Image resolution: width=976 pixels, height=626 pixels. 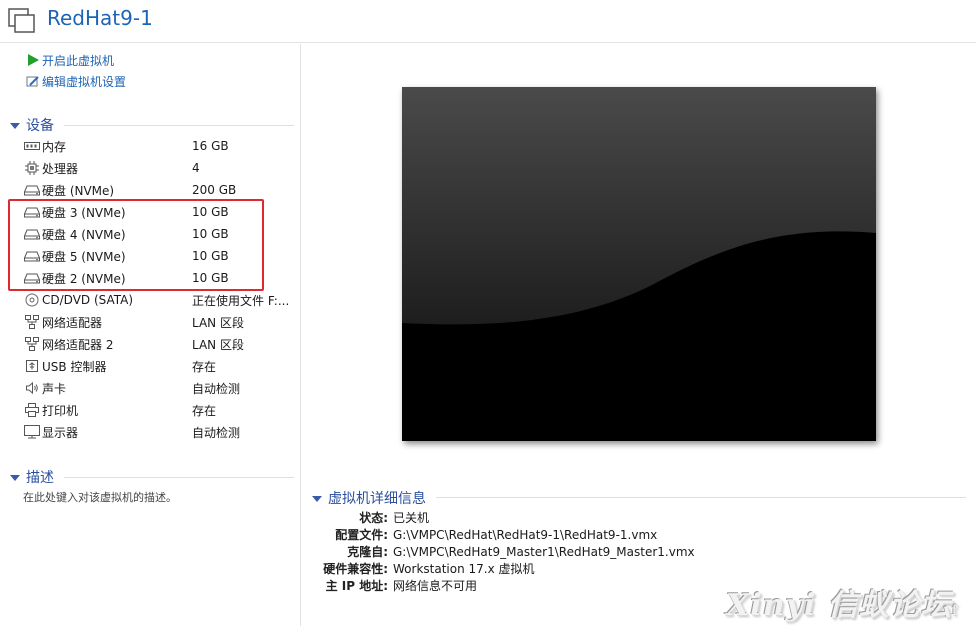 I want to click on device-name: USB 控制器, so click(x=74, y=366).